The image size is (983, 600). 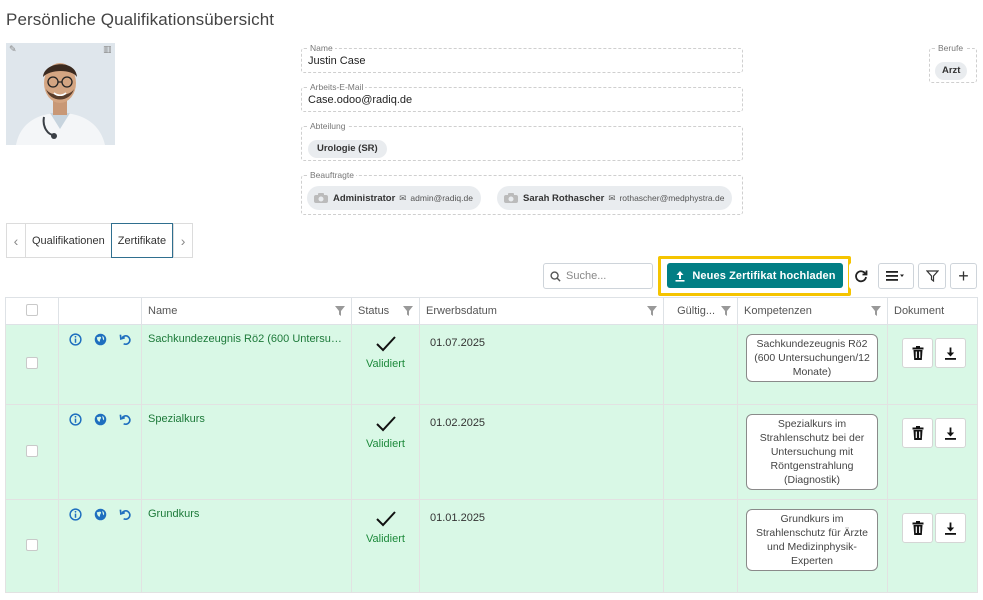 I want to click on department-label: Abteilung, so click(x=328, y=126).